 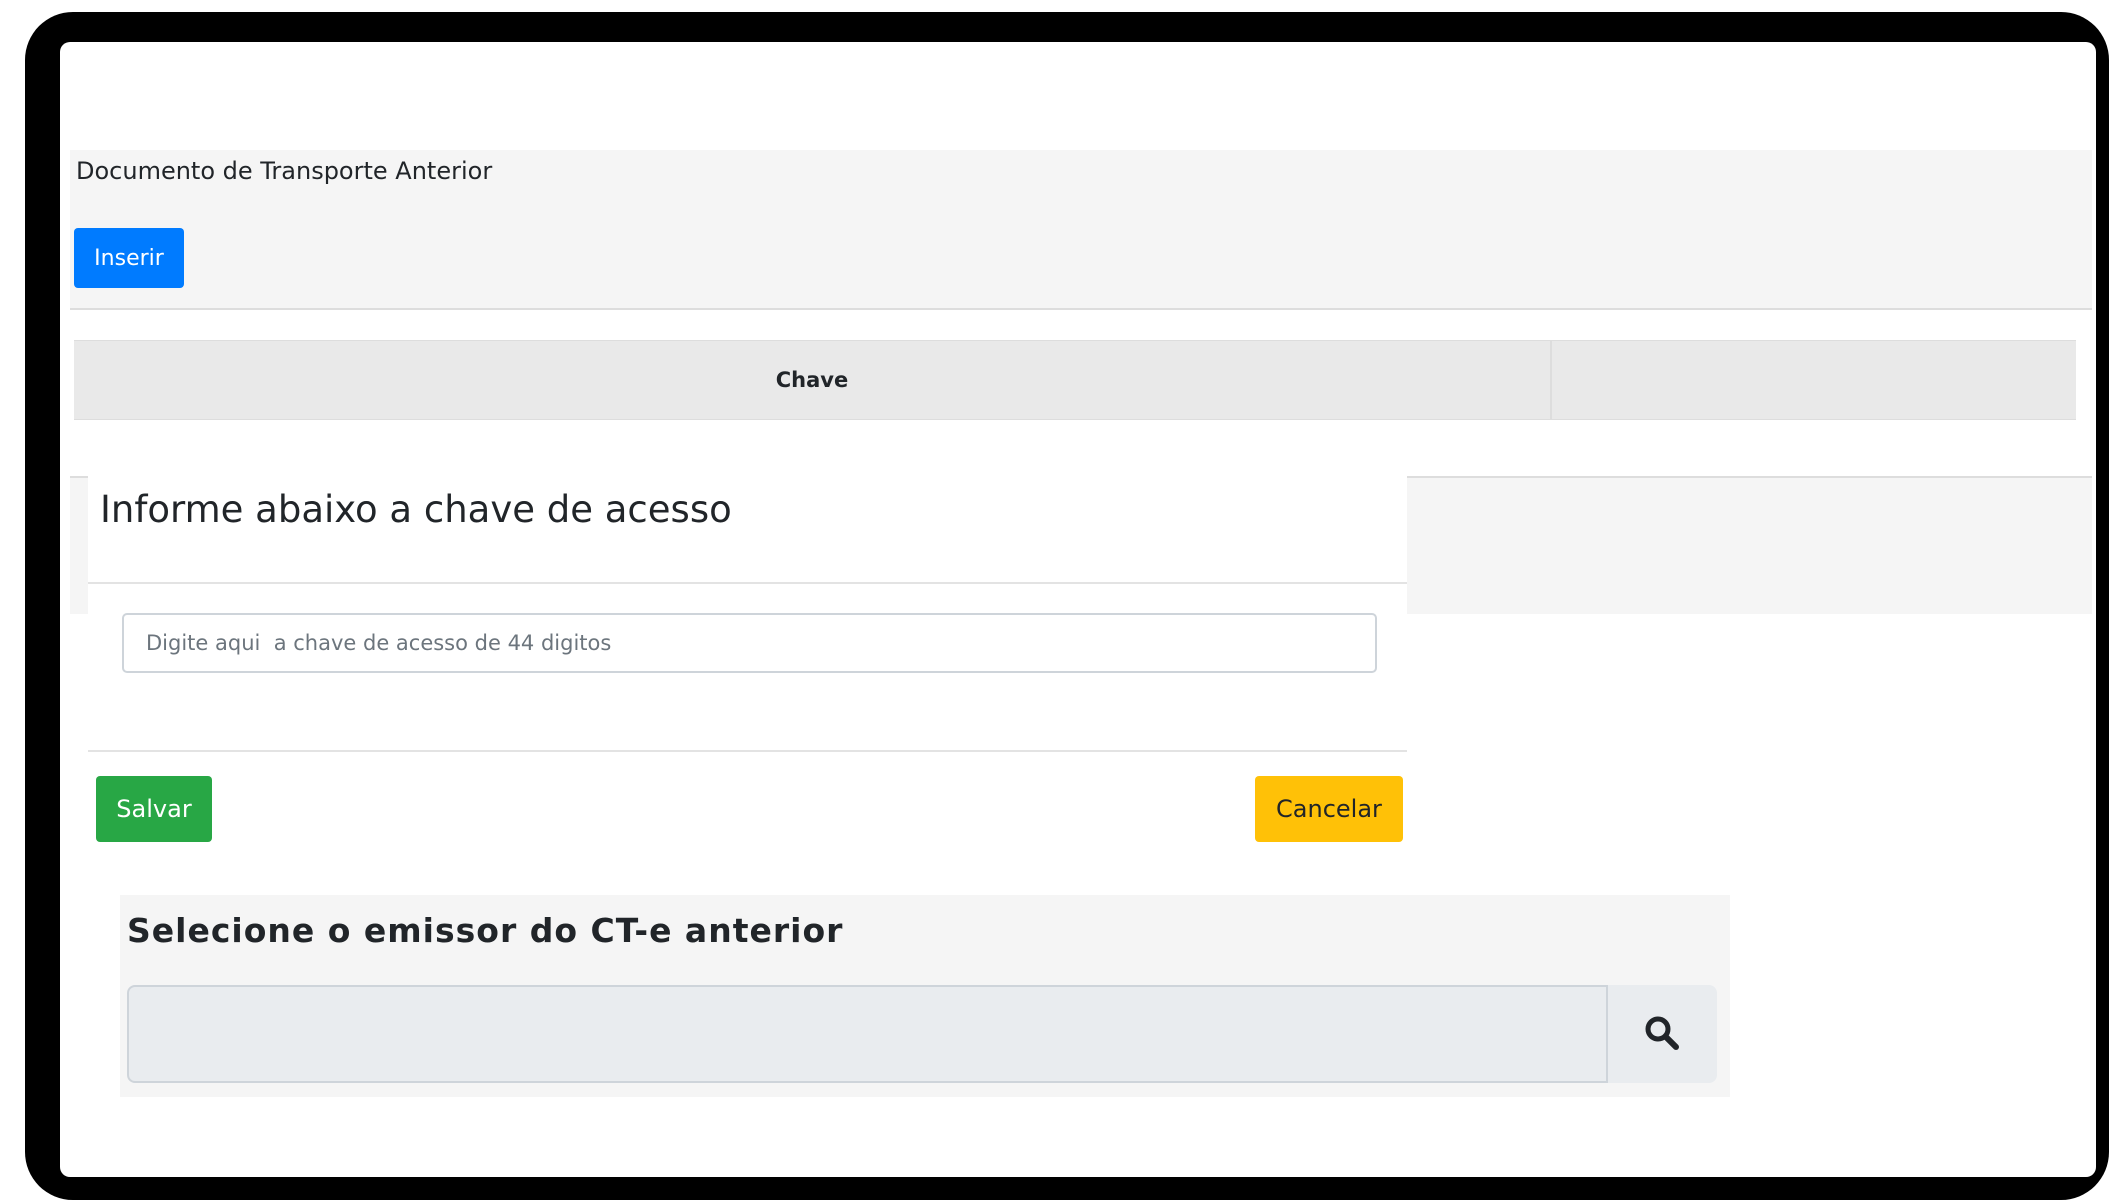 I want to click on column-header-chave: Chave, so click(x=813, y=380).